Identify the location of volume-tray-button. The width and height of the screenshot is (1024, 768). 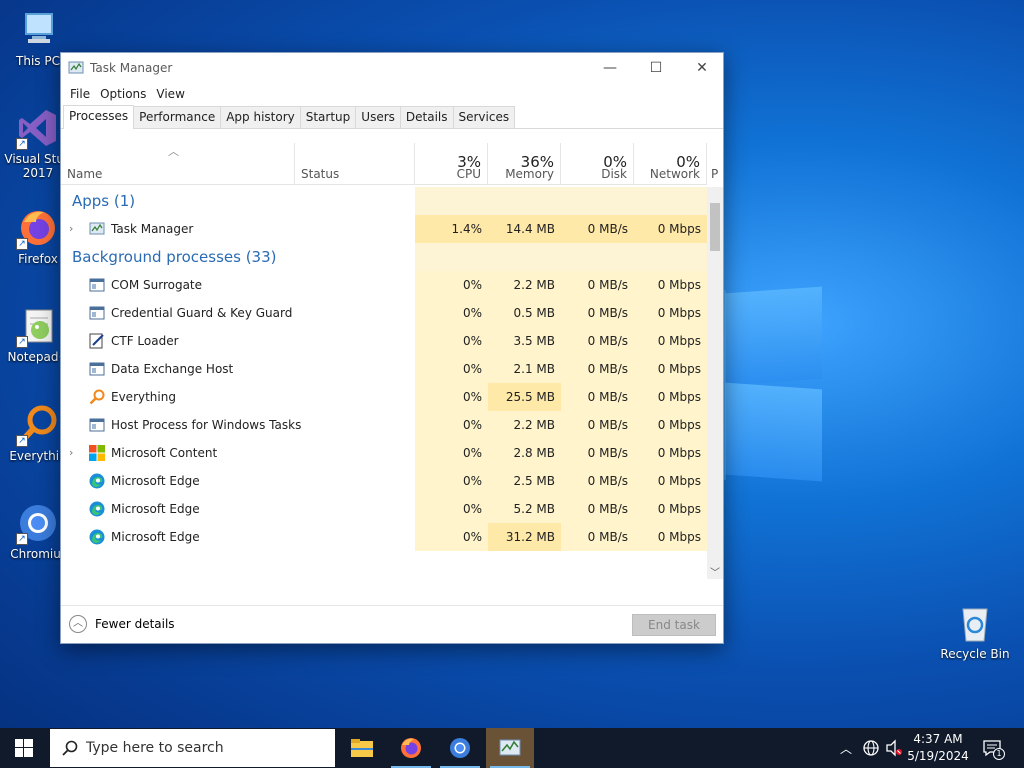
(894, 748).